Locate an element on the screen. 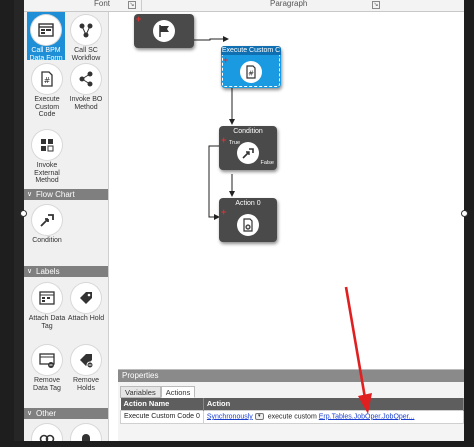 This screenshot has width=474, height=447. annotation-arrow-overlay is located at coordinates (358, 350).